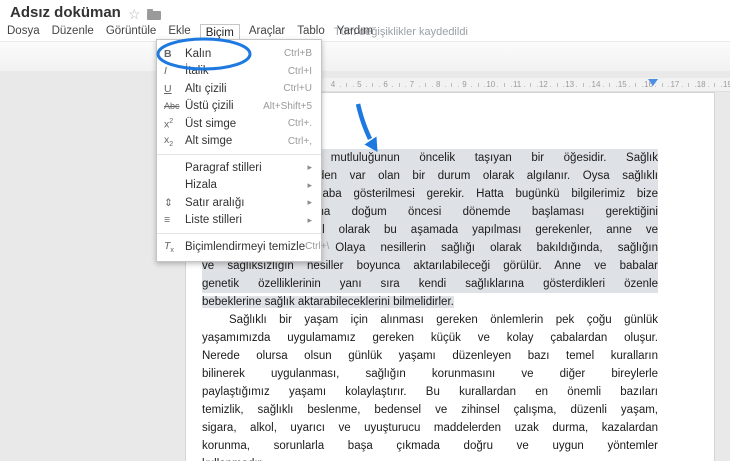 This screenshot has height=461, width=730. Describe the element at coordinates (239, 72) in the screenshot. I see `format-menu-item: I İtalik Ctrl+I` at that location.